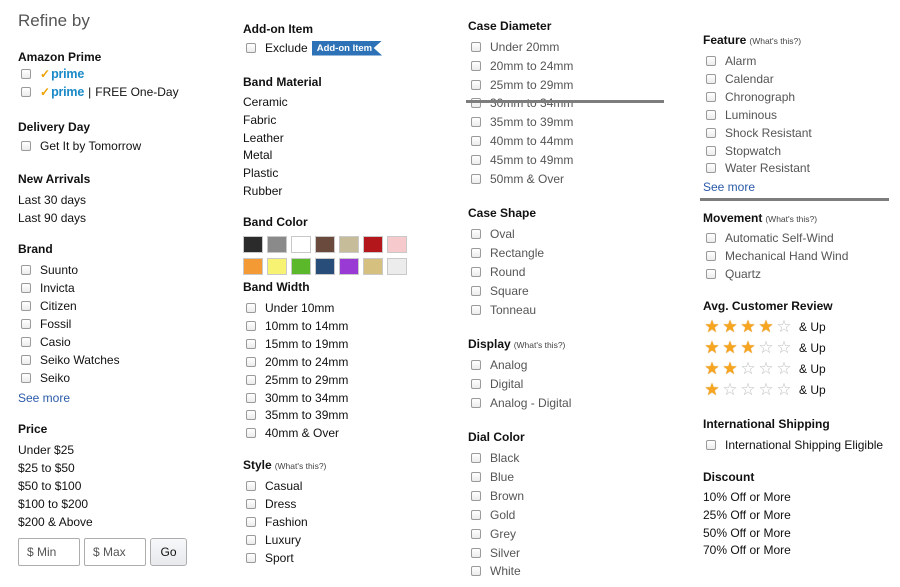 The height and width of the screenshot is (587, 900). Describe the element at coordinates (274, 486) in the screenshot. I see `filter-option: Casual` at that location.